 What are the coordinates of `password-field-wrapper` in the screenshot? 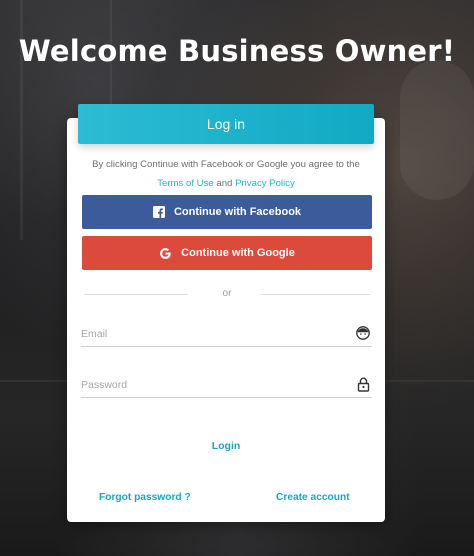 It's located at (226, 386).